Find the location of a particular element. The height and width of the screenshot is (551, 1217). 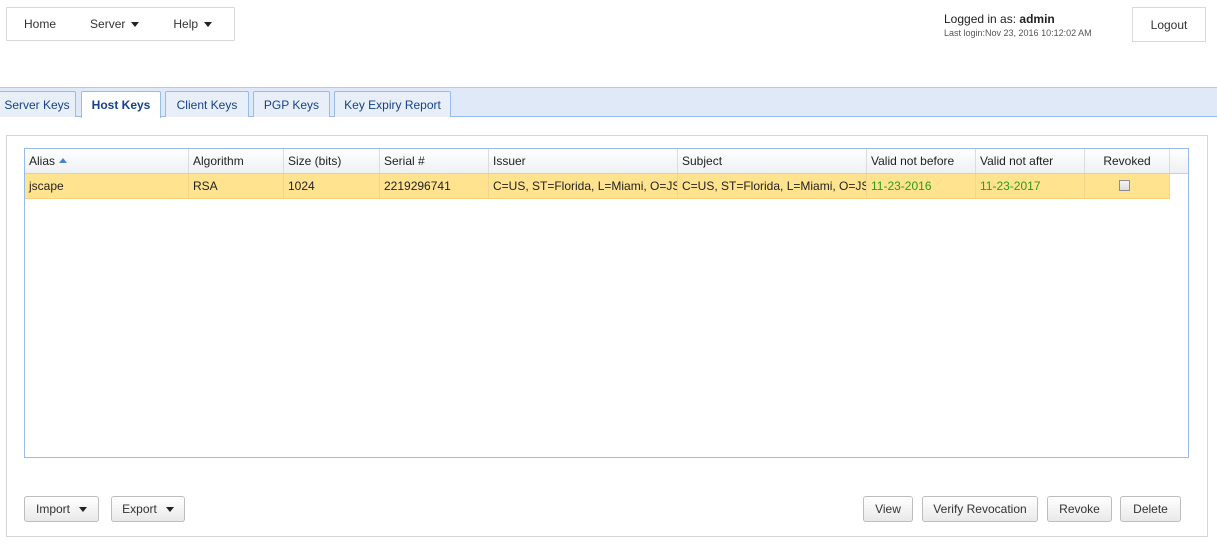

column-header-valid-not-before: Valid not before is located at coordinates (921, 161).